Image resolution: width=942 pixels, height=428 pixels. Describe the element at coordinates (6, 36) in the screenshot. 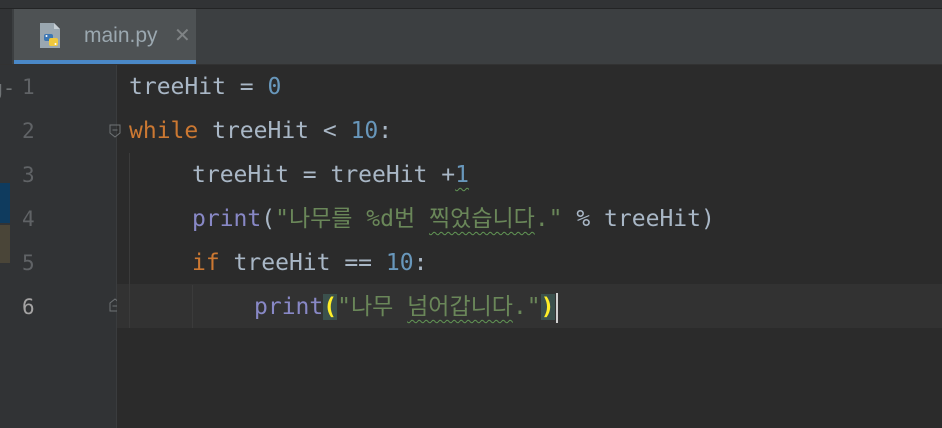

I see `tool-window-edge` at that location.